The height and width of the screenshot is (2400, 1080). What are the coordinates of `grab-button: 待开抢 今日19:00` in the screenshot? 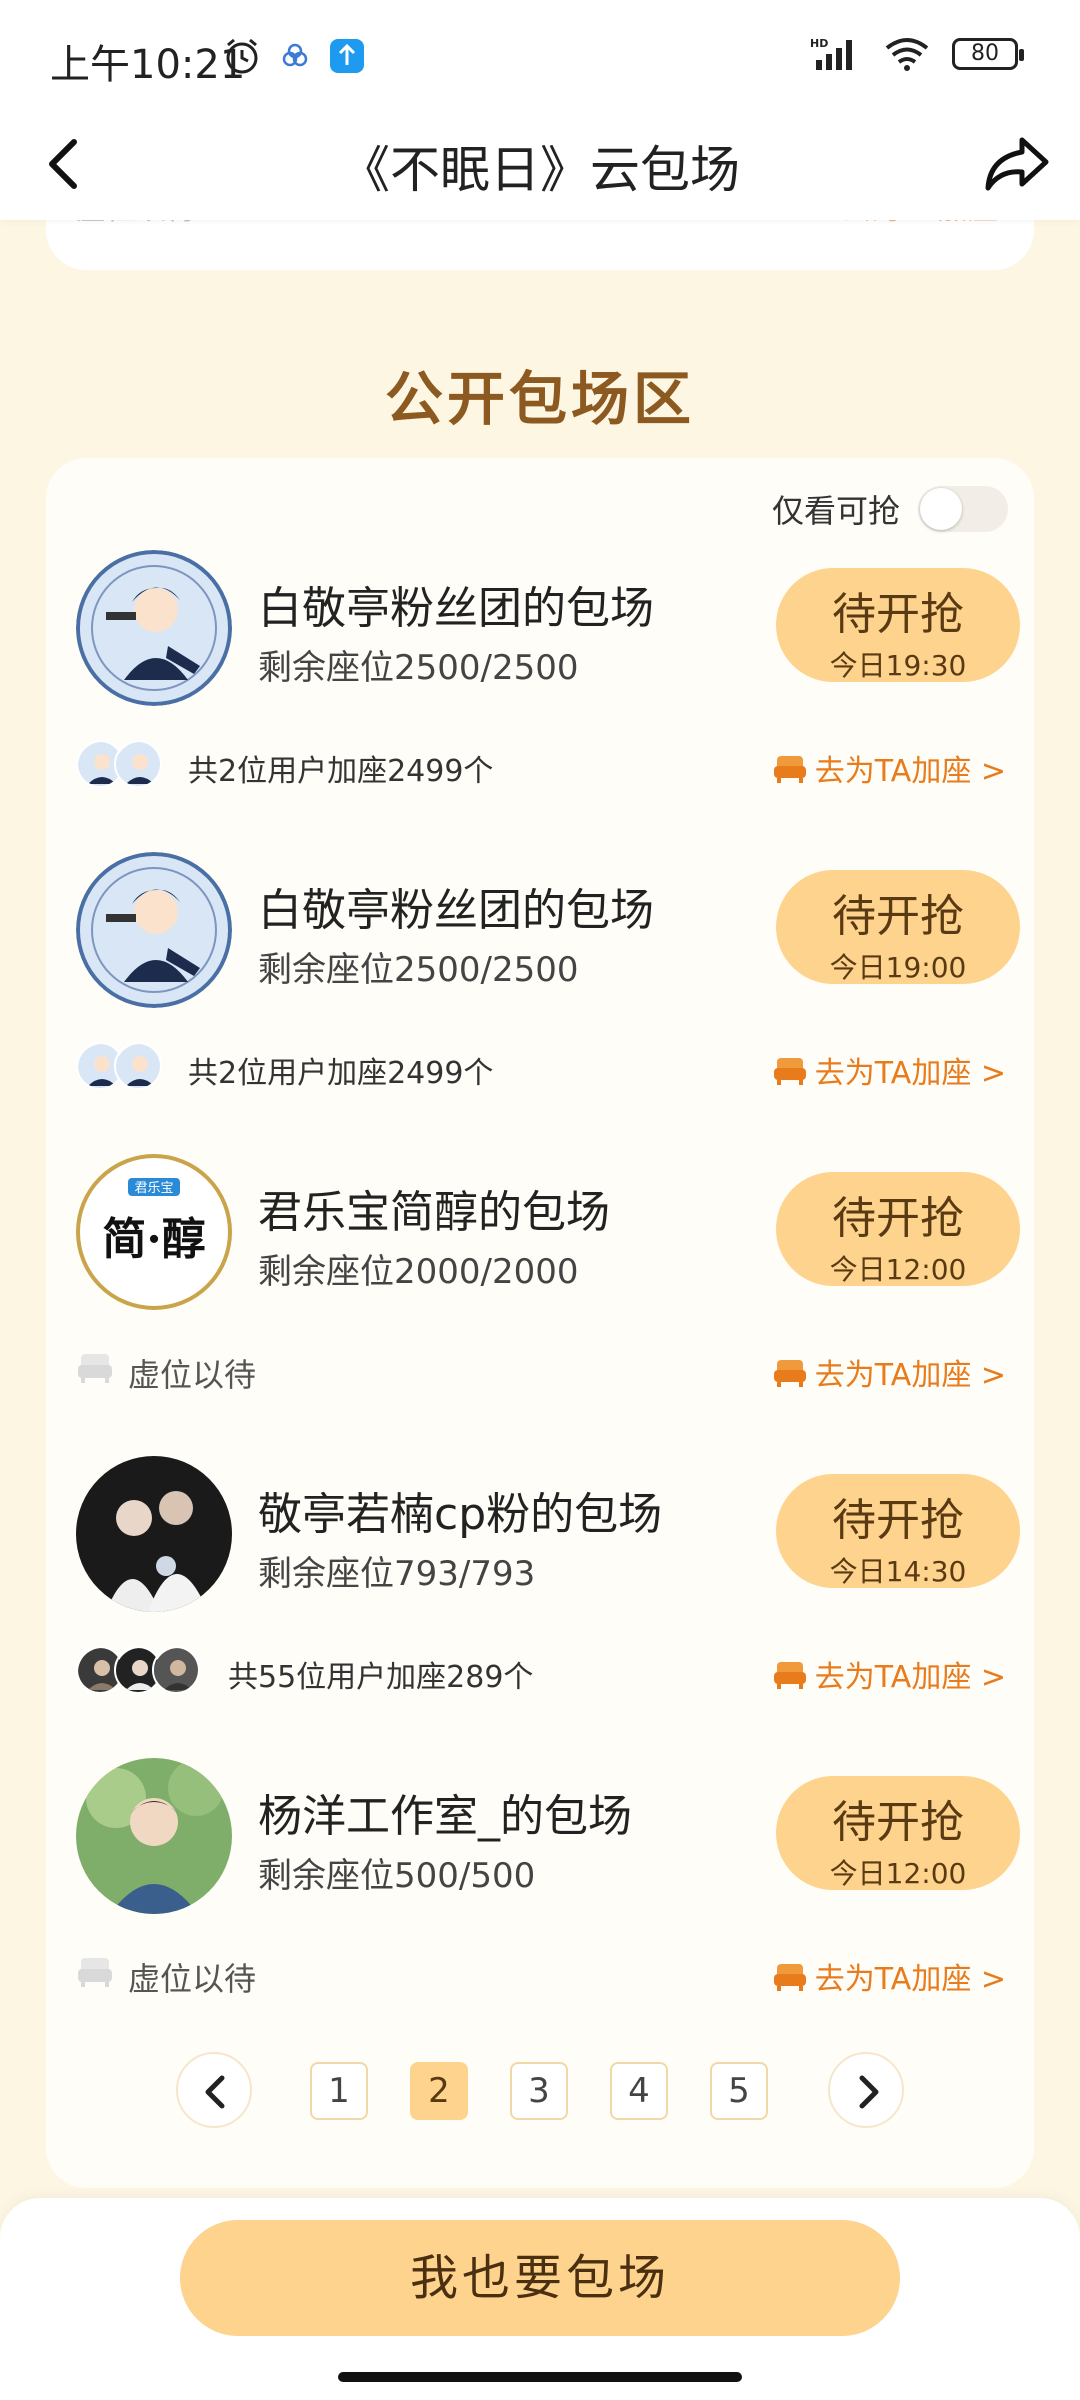 It's located at (898, 927).